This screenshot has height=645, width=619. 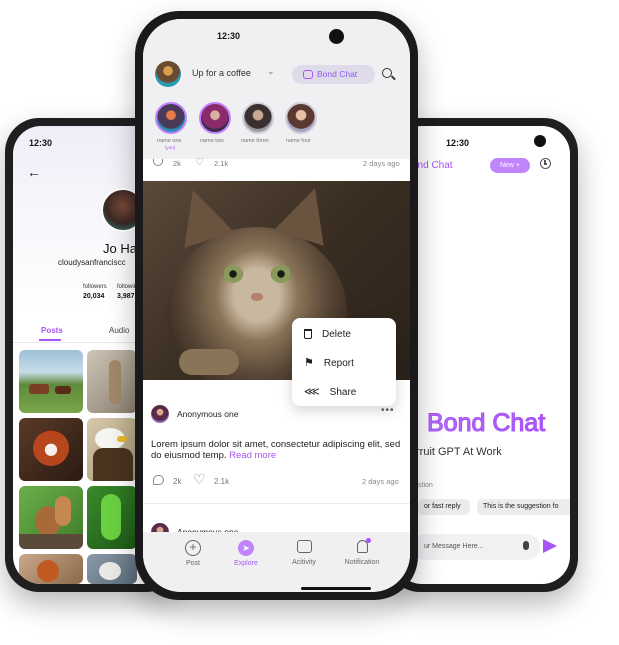 What do you see at coordinates (51, 517) in the screenshot?
I see `grid-photo-squirrel` at bounding box center [51, 517].